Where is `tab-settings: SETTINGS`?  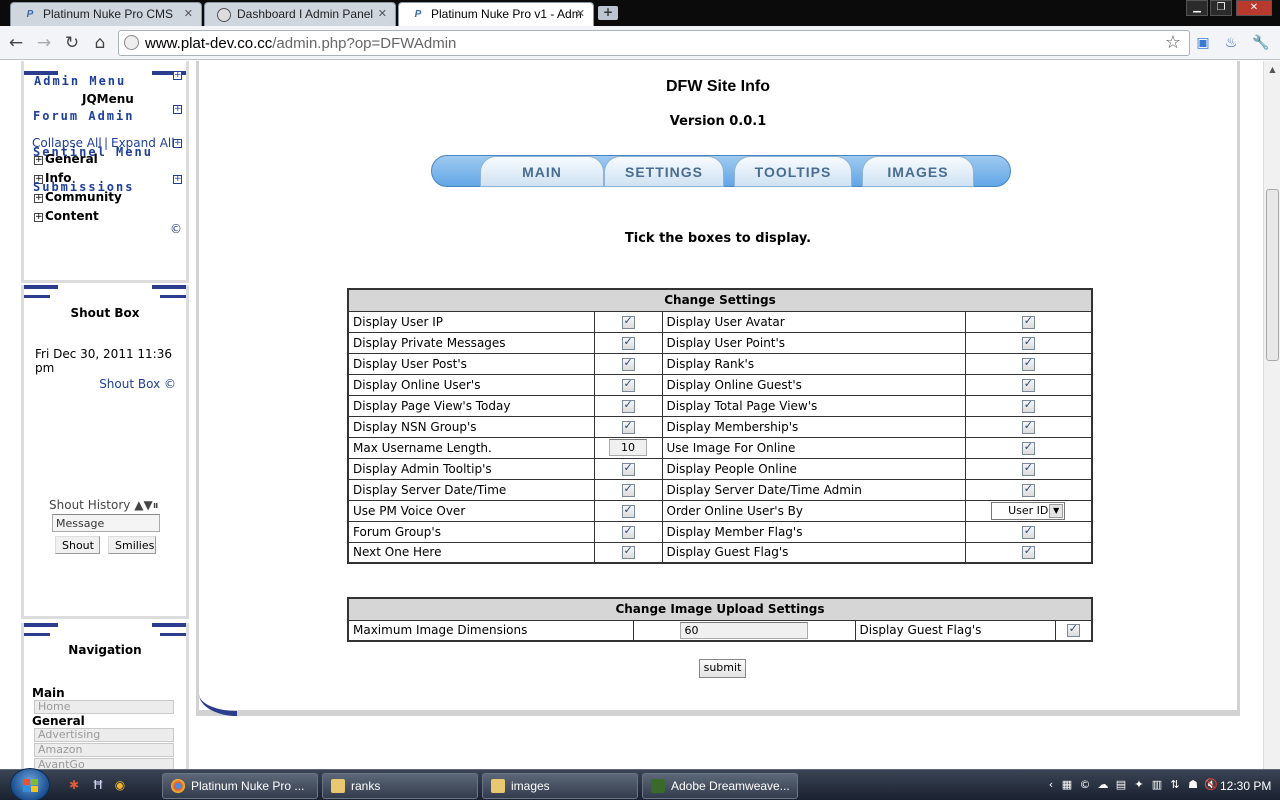 tab-settings: SETTINGS is located at coordinates (664, 171).